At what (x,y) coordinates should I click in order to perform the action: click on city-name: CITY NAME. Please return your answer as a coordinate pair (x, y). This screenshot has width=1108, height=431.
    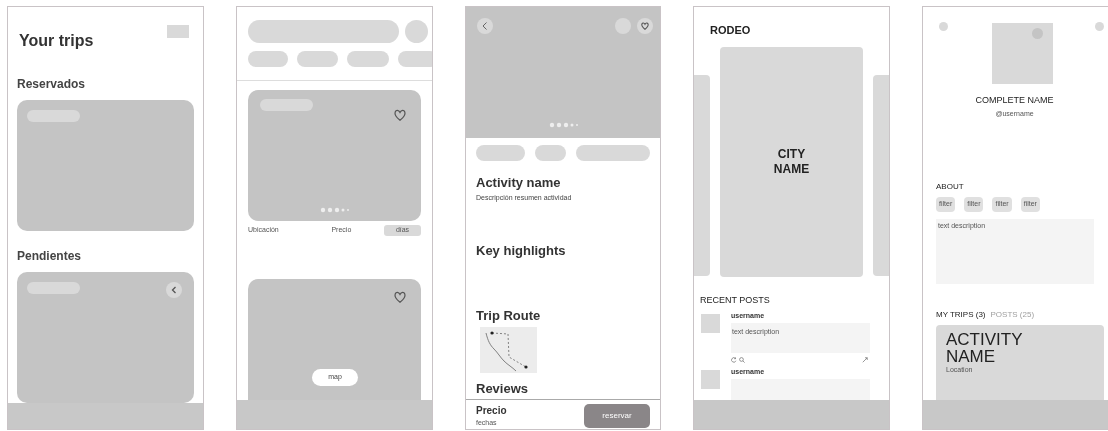
    Looking at the image, I should click on (791, 161).